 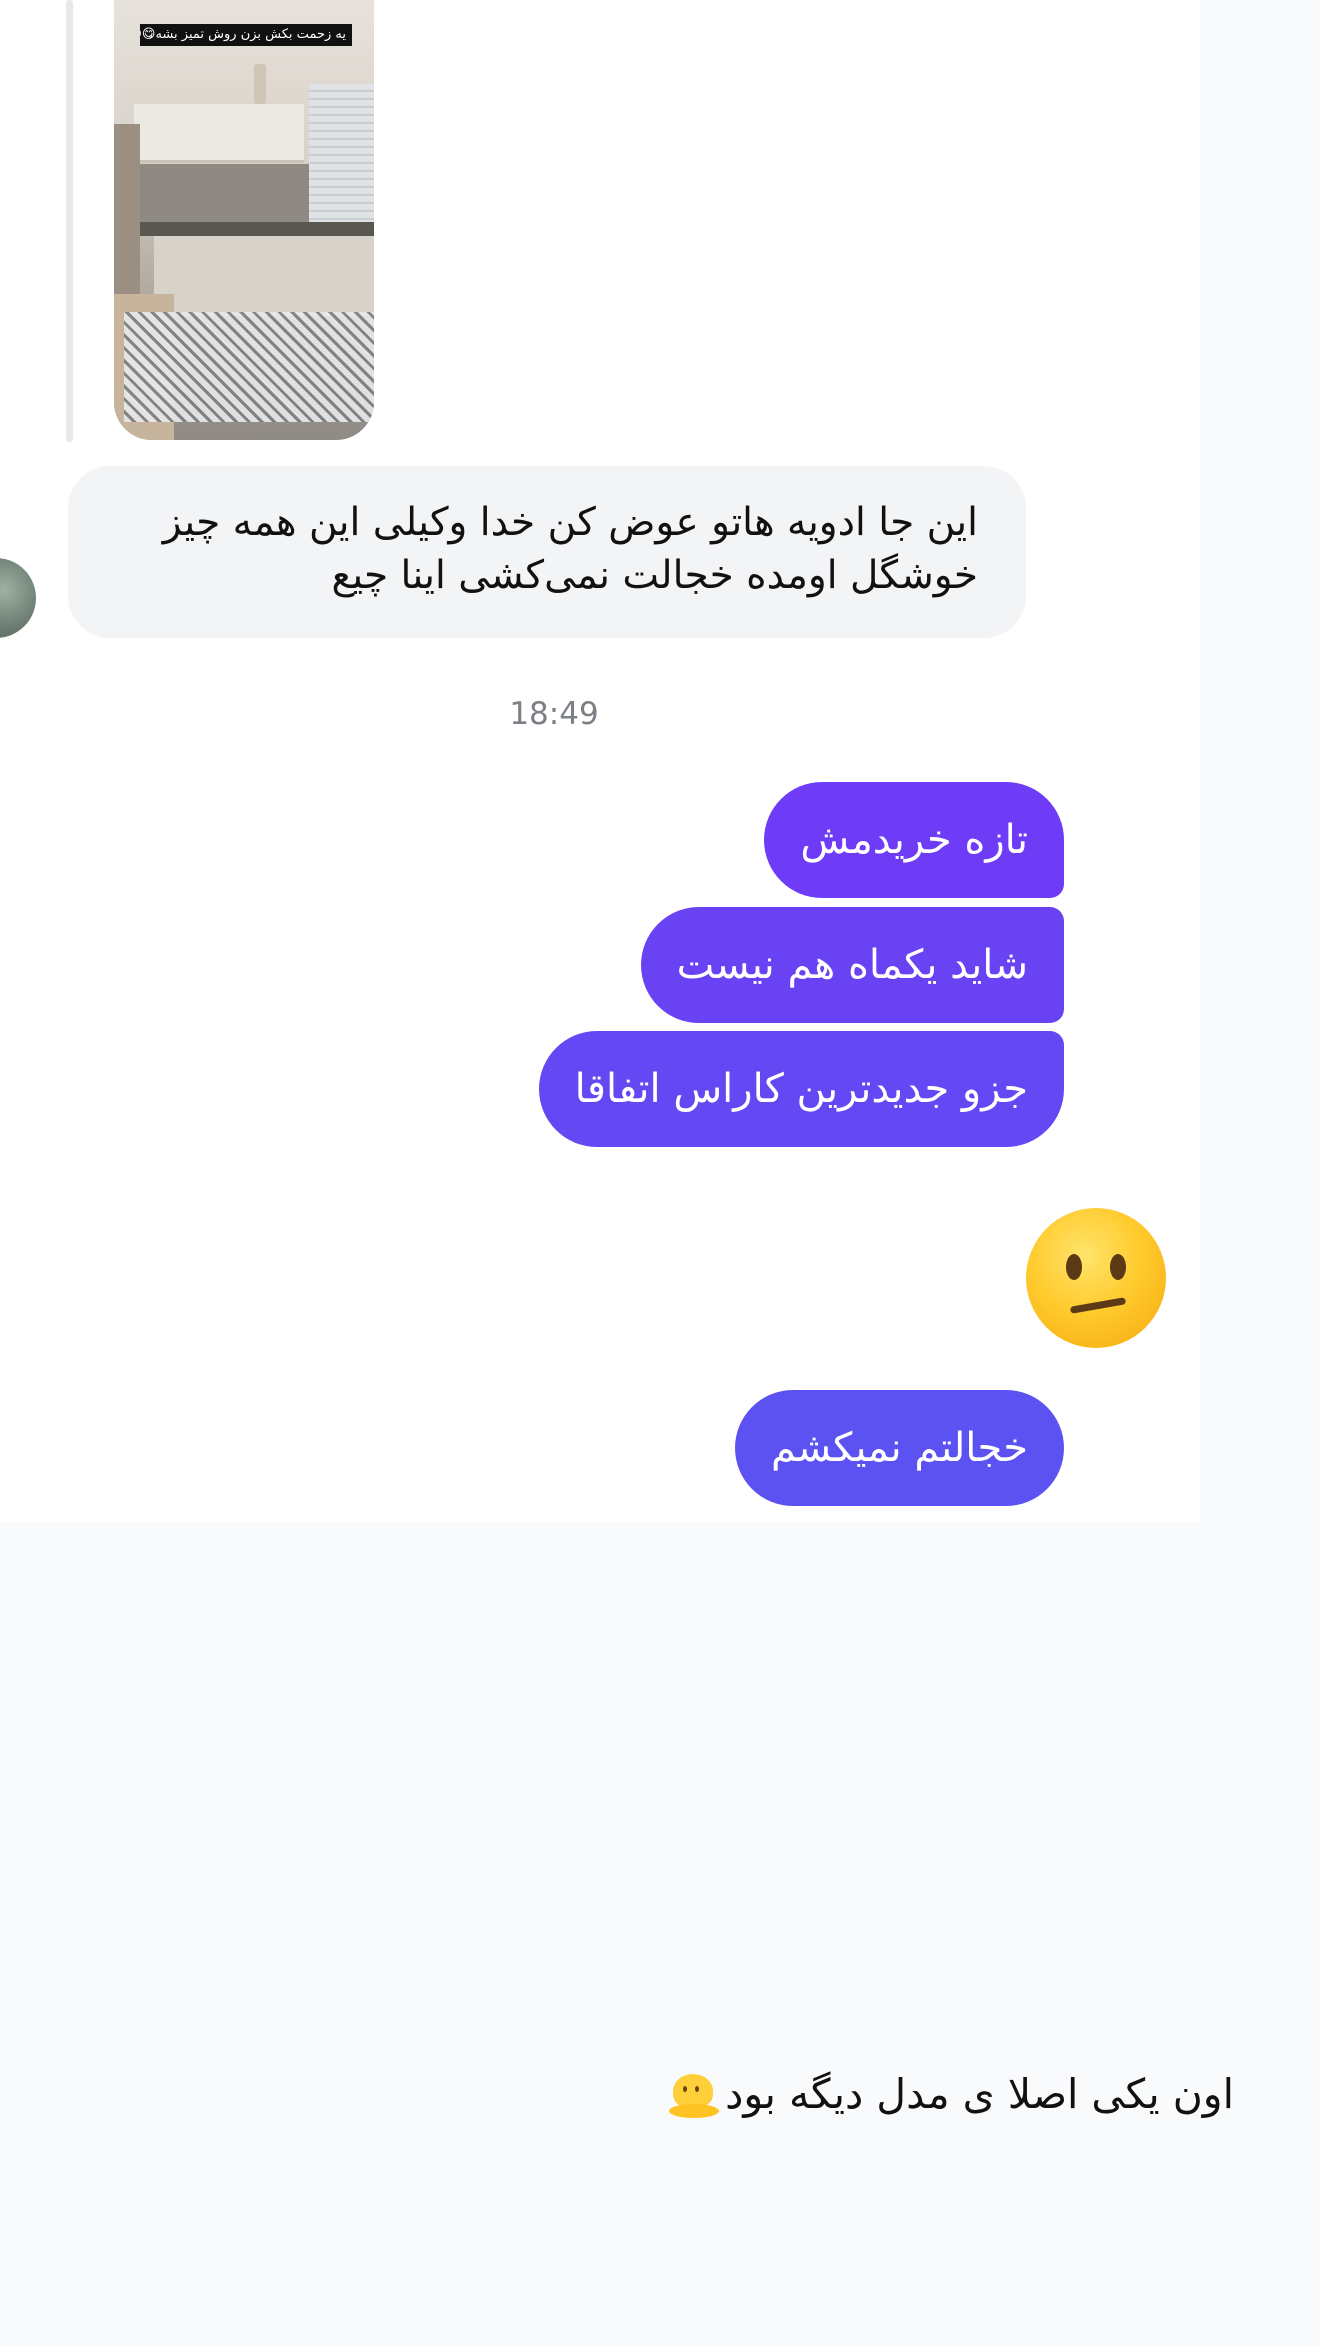 I want to click on emoji-mouth, so click(x=1098, y=1305).